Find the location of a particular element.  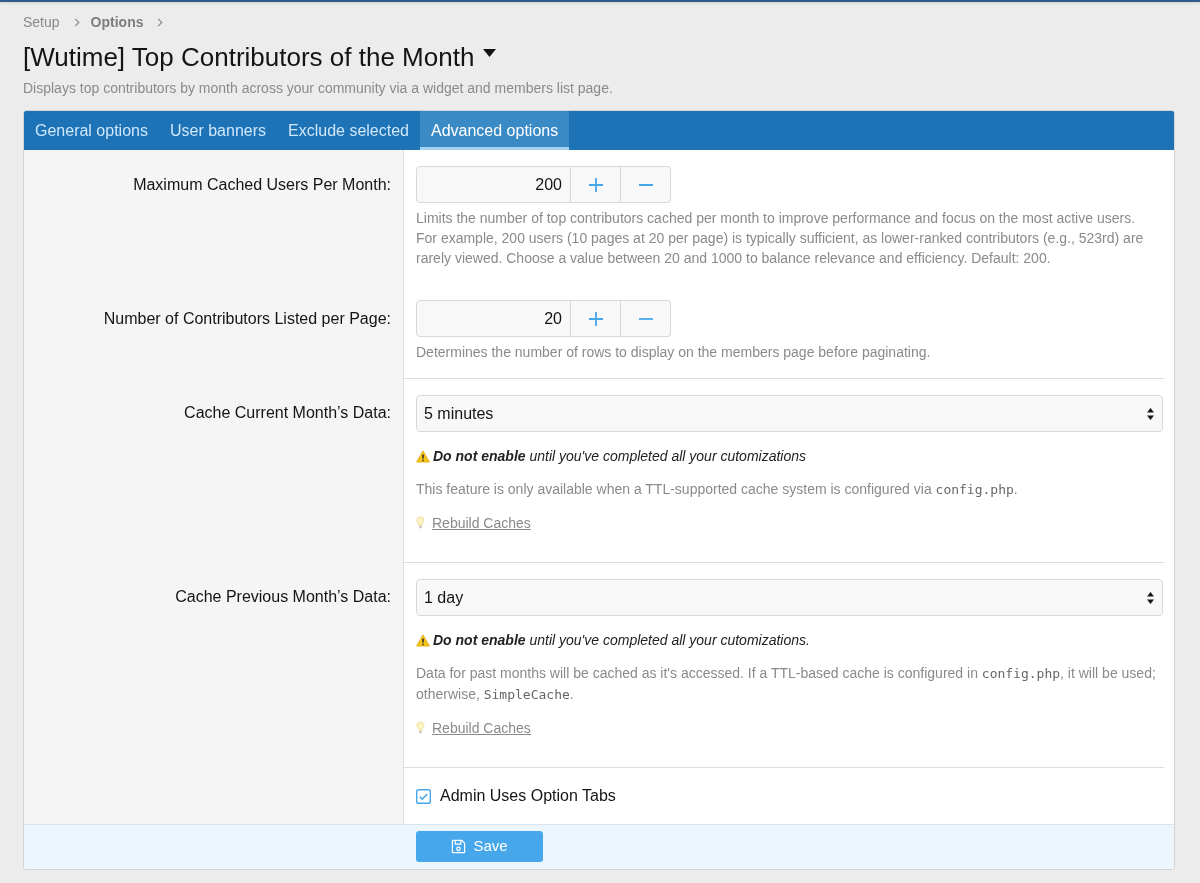

breadcrumb-link: Options is located at coordinates (117, 22).